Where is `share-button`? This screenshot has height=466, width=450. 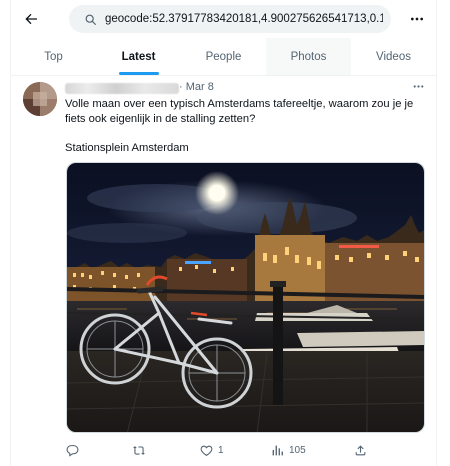 share-button is located at coordinates (360, 450).